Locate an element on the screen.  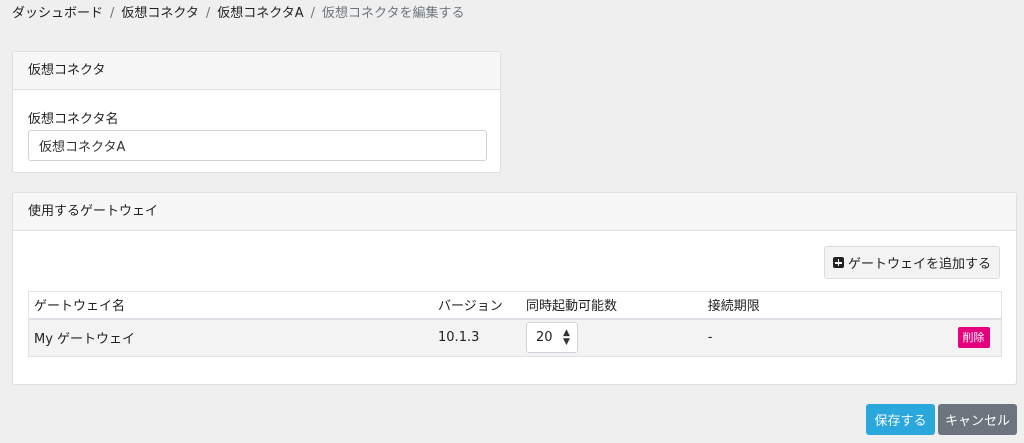
column-header-name: ゲートウェイ名 is located at coordinates (231, 305).